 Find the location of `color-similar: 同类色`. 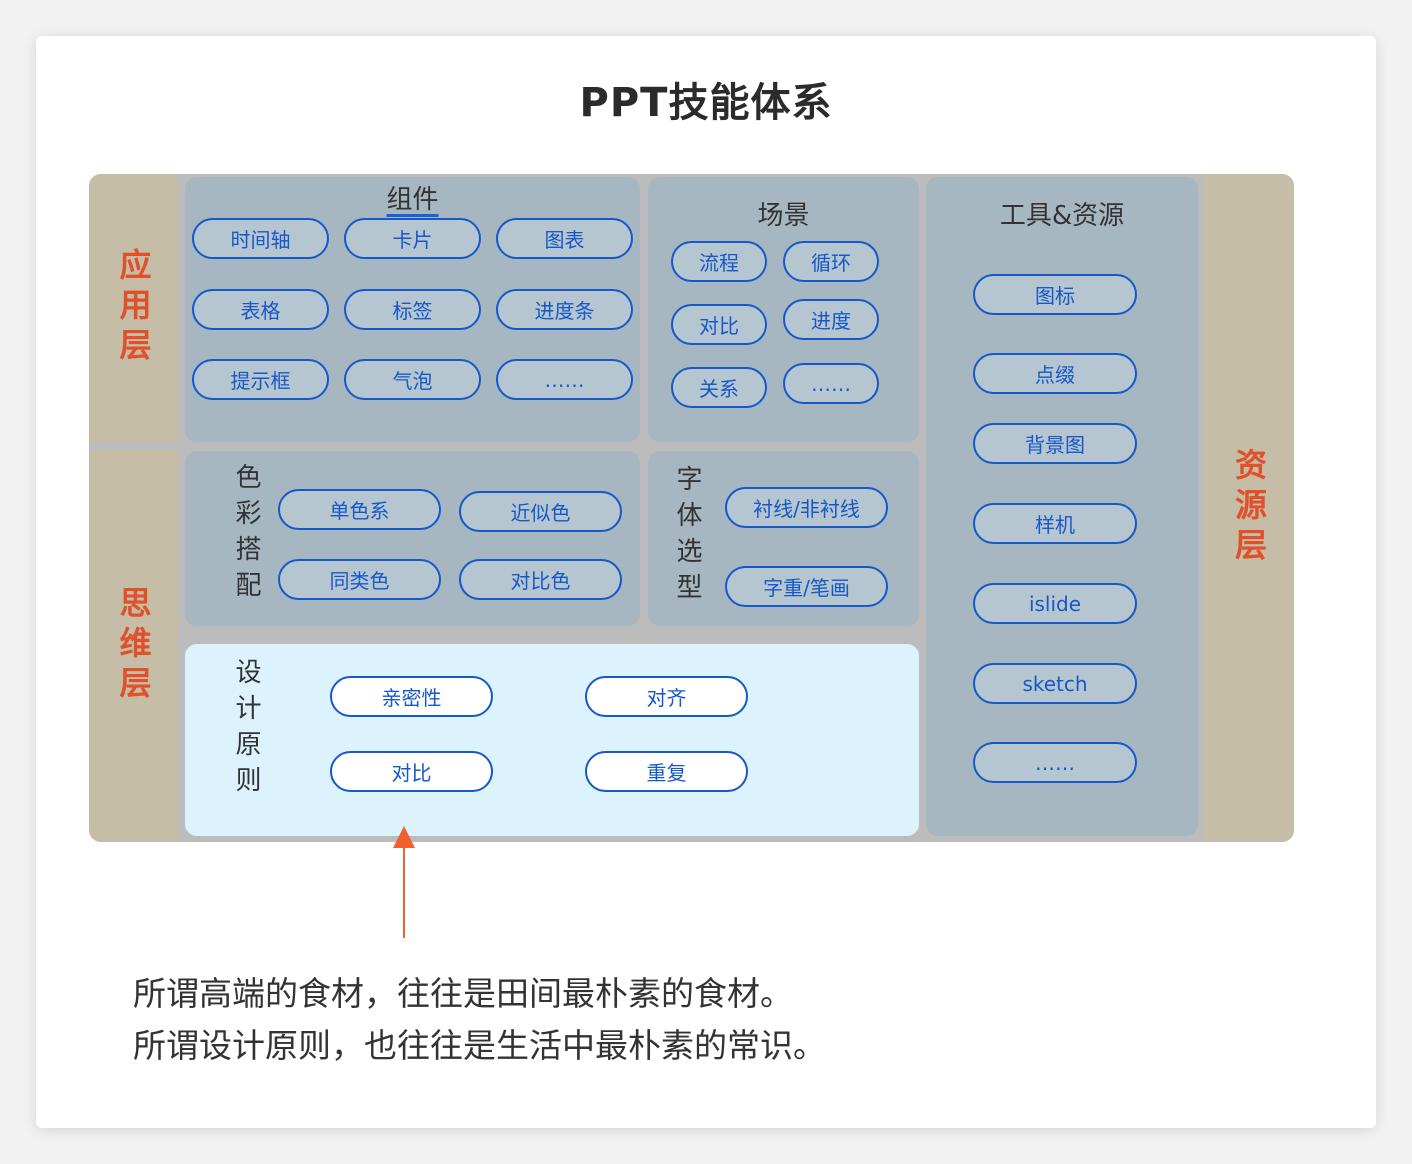

color-similar: 同类色 is located at coordinates (359, 579).